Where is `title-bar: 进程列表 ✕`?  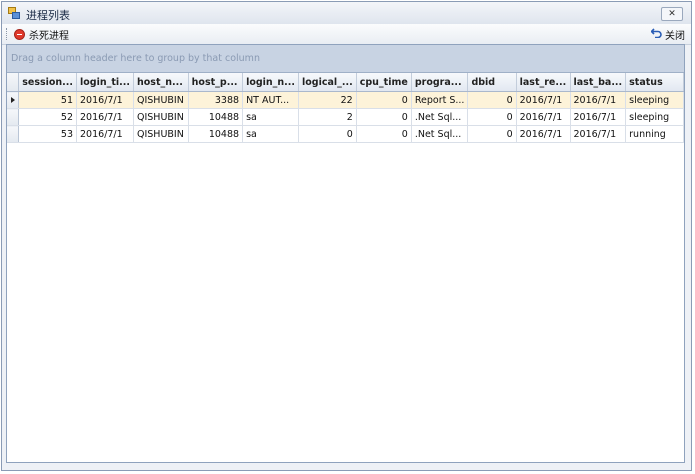 title-bar: 进程列表 ✕ is located at coordinates (346, 13).